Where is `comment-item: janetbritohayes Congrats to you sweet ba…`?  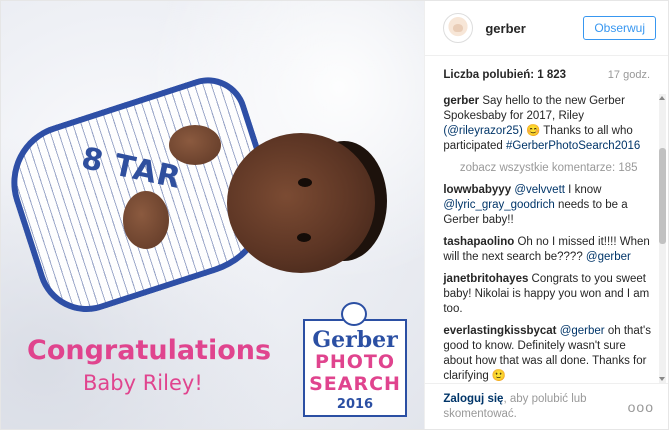 comment-item: janetbritohayes Congrats to you sweet ba… is located at coordinates (548, 294).